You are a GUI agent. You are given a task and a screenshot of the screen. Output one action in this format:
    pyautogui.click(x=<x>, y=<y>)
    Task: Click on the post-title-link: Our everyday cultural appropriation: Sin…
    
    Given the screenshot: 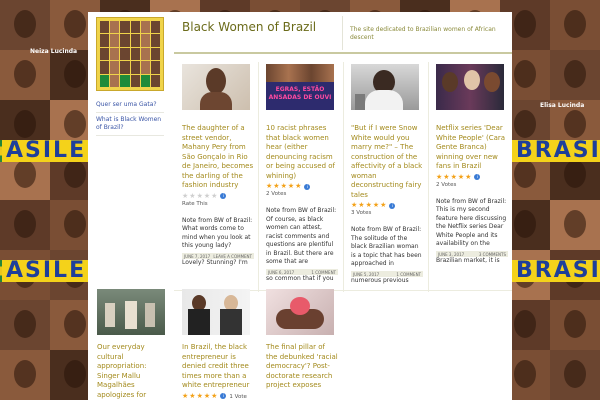 What is the action you would take?
    pyautogui.click(x=133, y=371)
    